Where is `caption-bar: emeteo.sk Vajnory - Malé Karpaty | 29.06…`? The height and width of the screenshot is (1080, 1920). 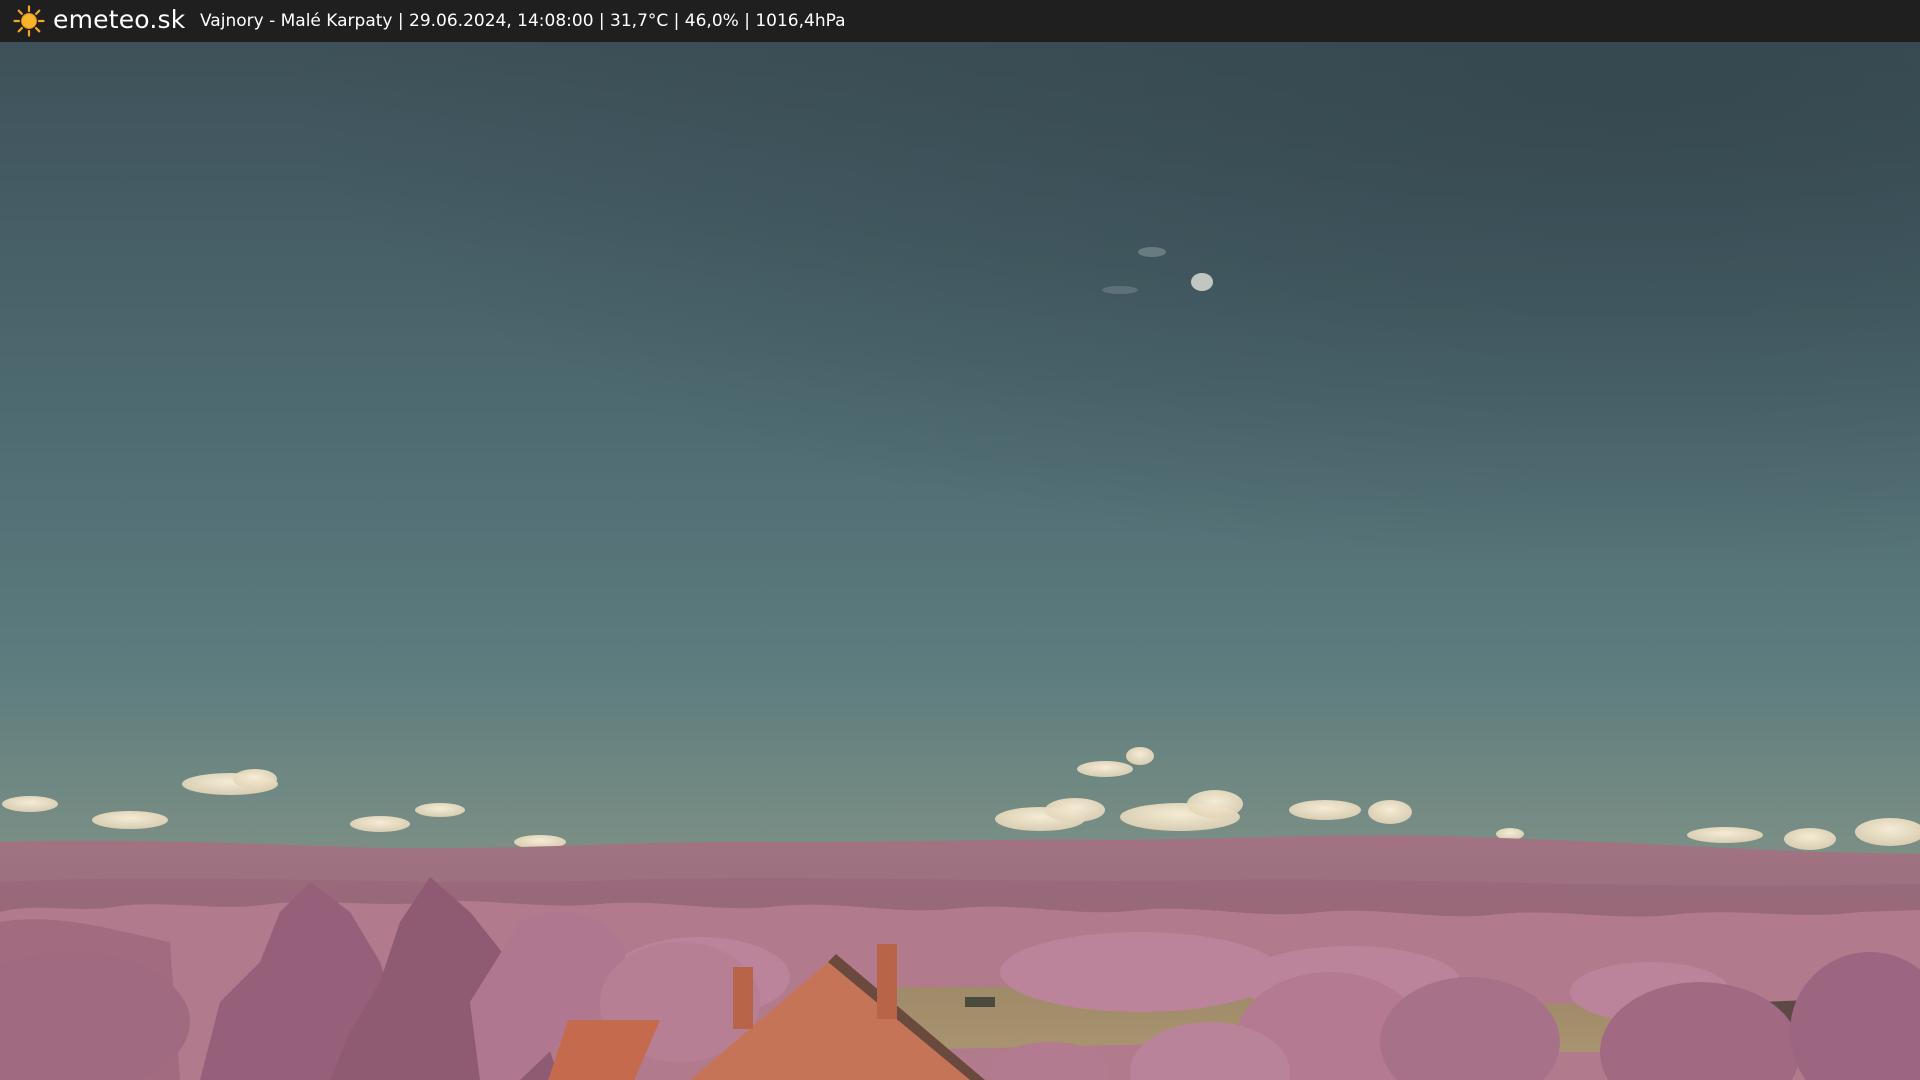 caption-bar: emeteo.sk Vajnory - Malé Karpaty | 29.06… is located at coordinates (960, 21).